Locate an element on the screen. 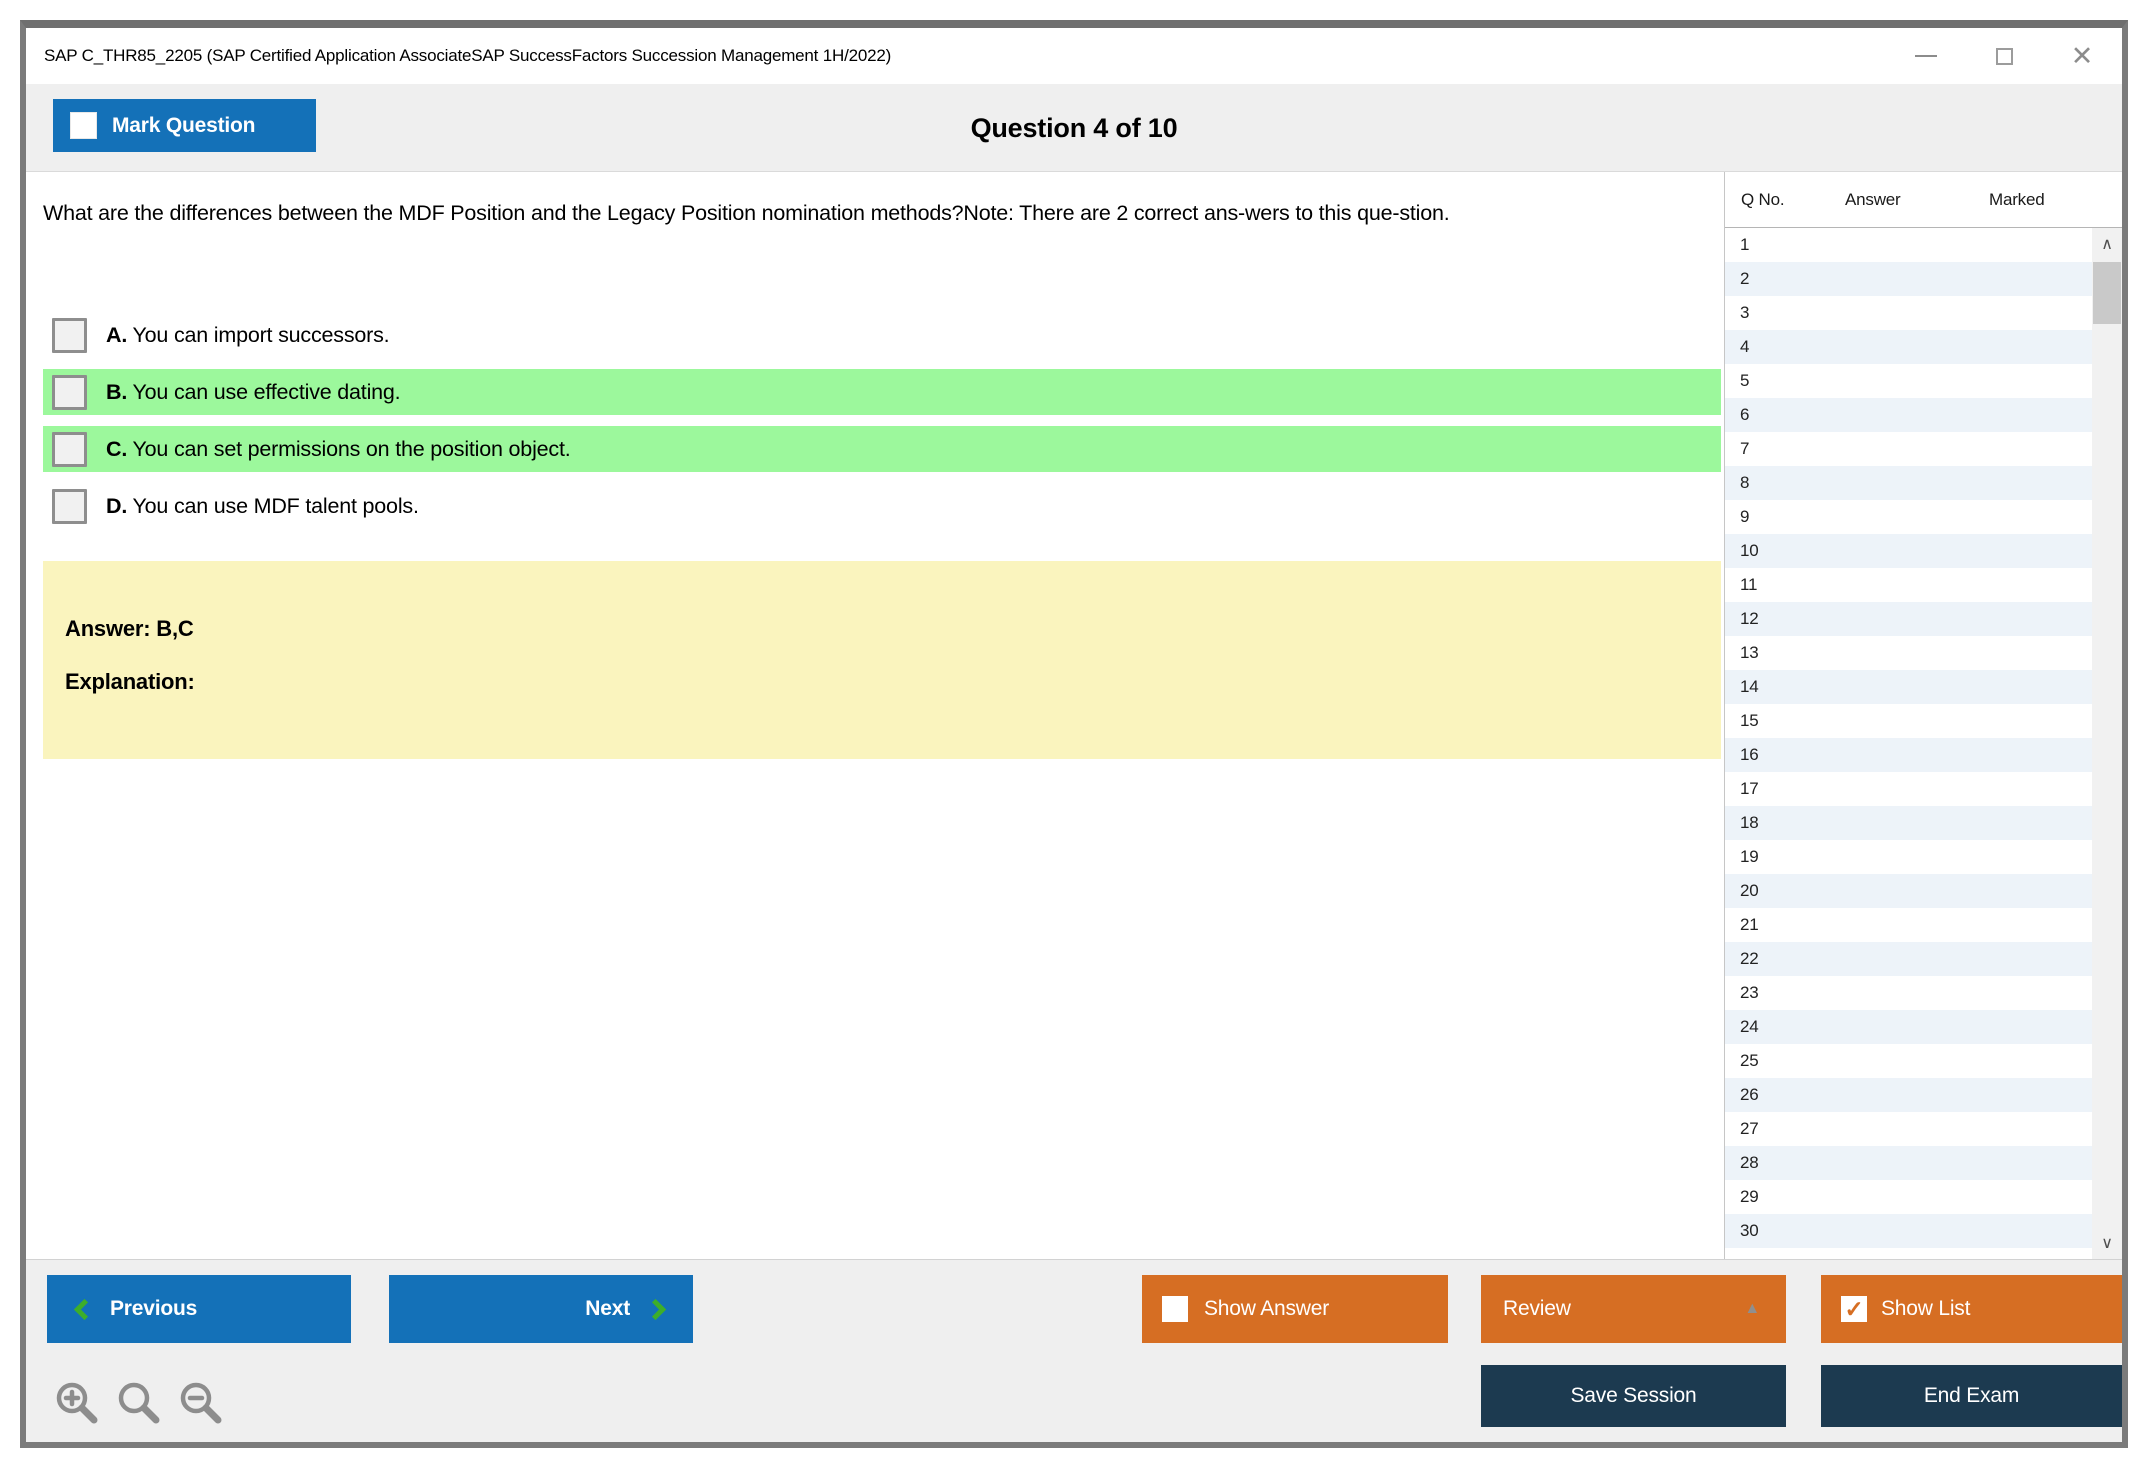  cell-qno: 16 is located at coordinates (1749, 754).